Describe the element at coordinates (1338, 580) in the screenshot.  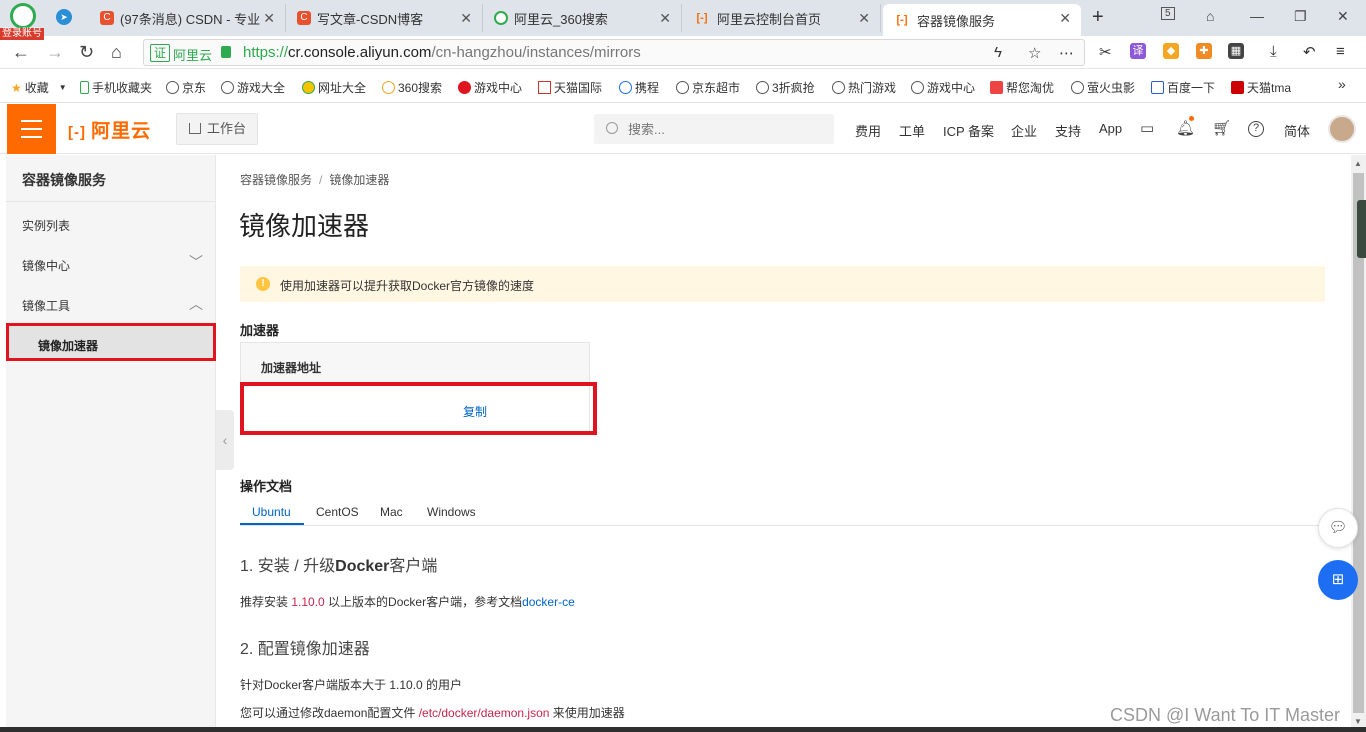
I see `apps-float-icon: ⊞` at that location.